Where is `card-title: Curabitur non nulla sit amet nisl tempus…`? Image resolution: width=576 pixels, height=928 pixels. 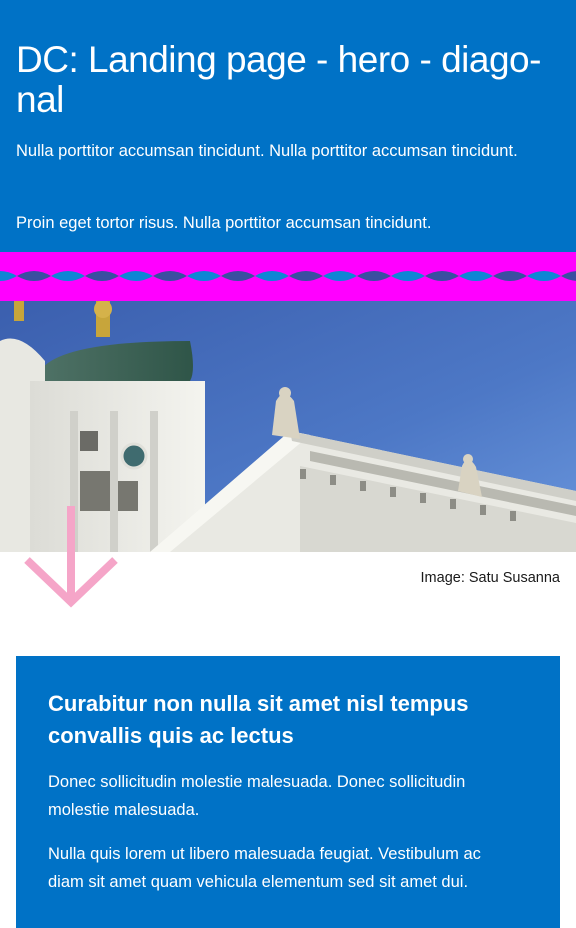
card-title: Curabitur non nulla sit amet nisl tempus… is located at coordinates (258, 719).